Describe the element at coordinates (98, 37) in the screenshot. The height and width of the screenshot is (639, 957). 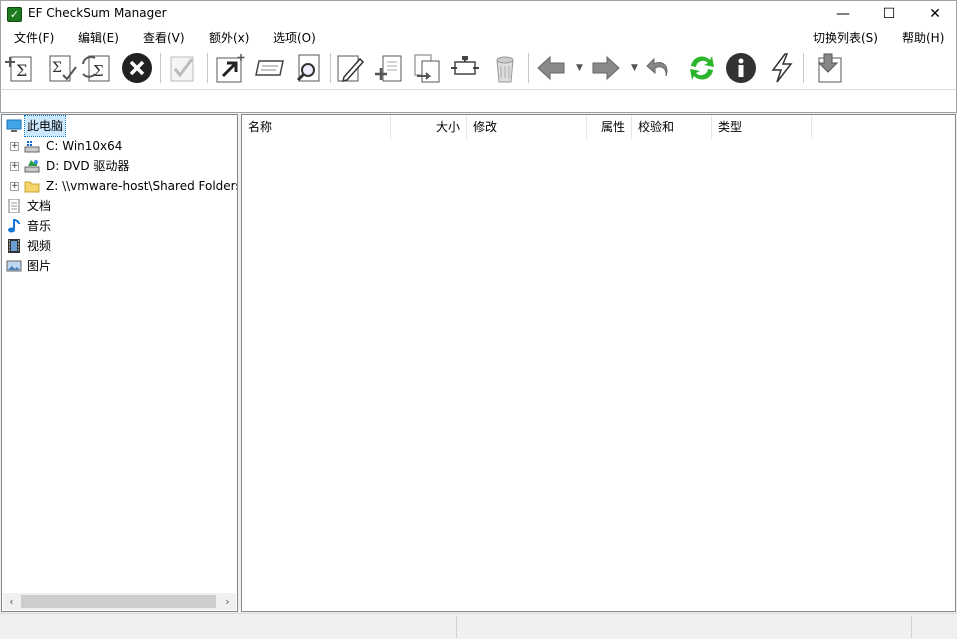
I see `menu-edit: 编辑(E)` at that location.